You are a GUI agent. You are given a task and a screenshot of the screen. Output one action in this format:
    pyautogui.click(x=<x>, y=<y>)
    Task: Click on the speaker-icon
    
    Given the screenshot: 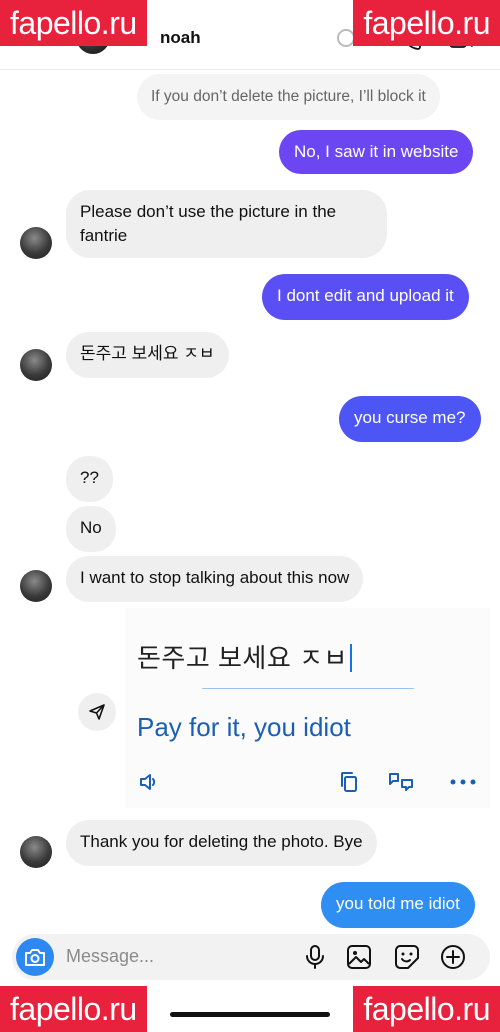 What is the action you would take?
    pyautogui.click(x=149, y=782)
    